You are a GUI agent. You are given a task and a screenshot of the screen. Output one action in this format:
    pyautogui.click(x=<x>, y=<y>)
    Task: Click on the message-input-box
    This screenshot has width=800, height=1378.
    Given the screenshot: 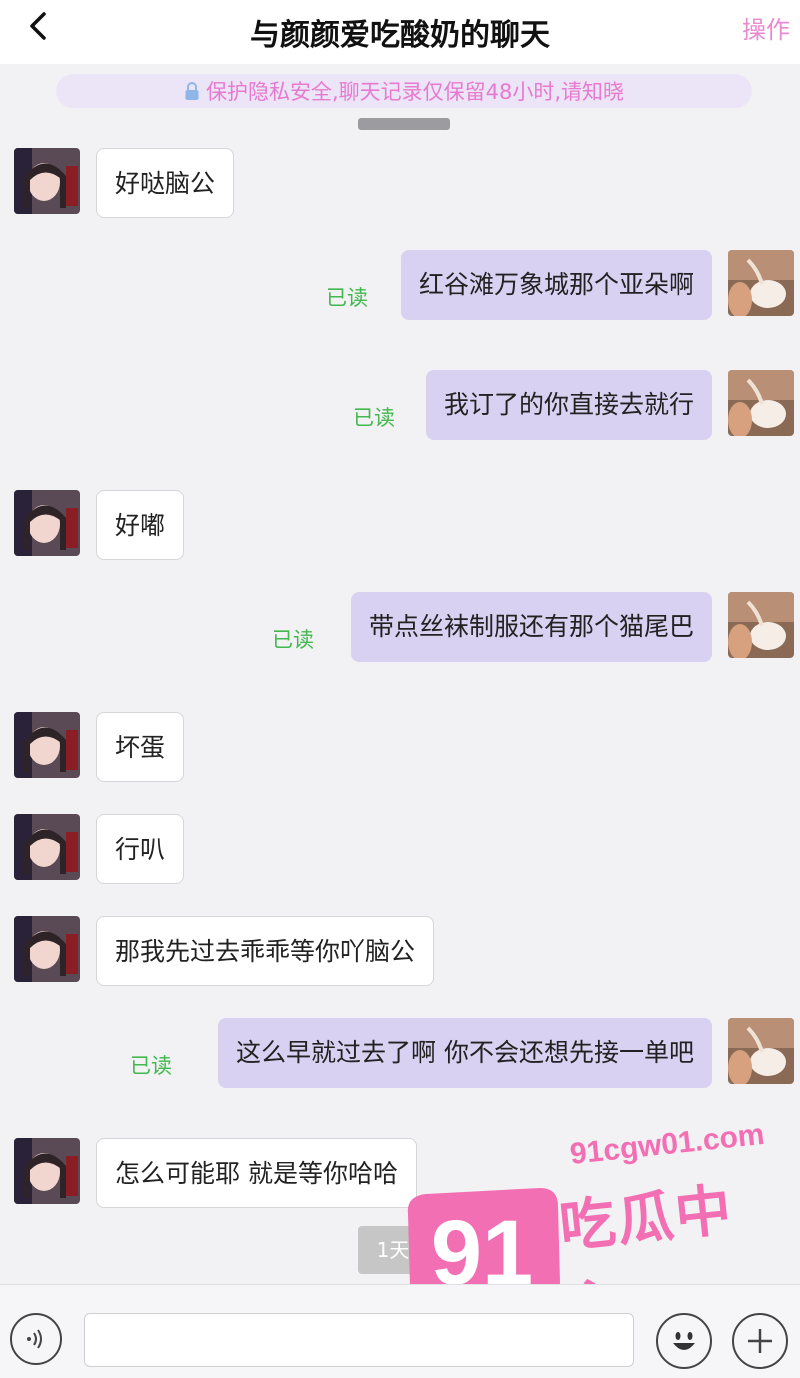 What is the action you would take?
    pyautogui.click(x=359, y=1340)
    